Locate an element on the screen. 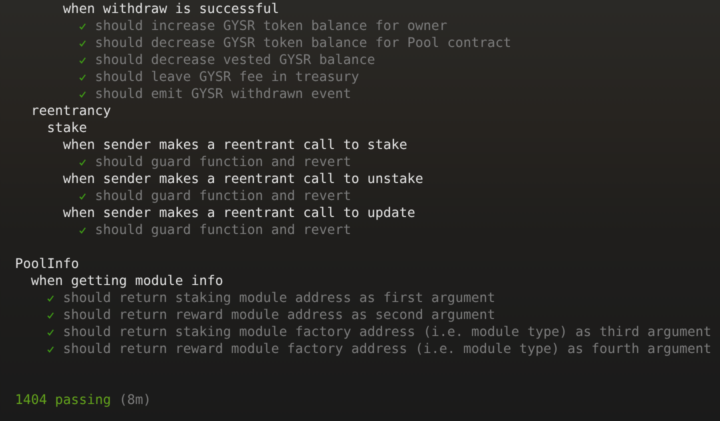 The width and height of the screenshot is (720, 421). suite-title: when sender makes a reentrant call to update is located at coordinates (239, 213).